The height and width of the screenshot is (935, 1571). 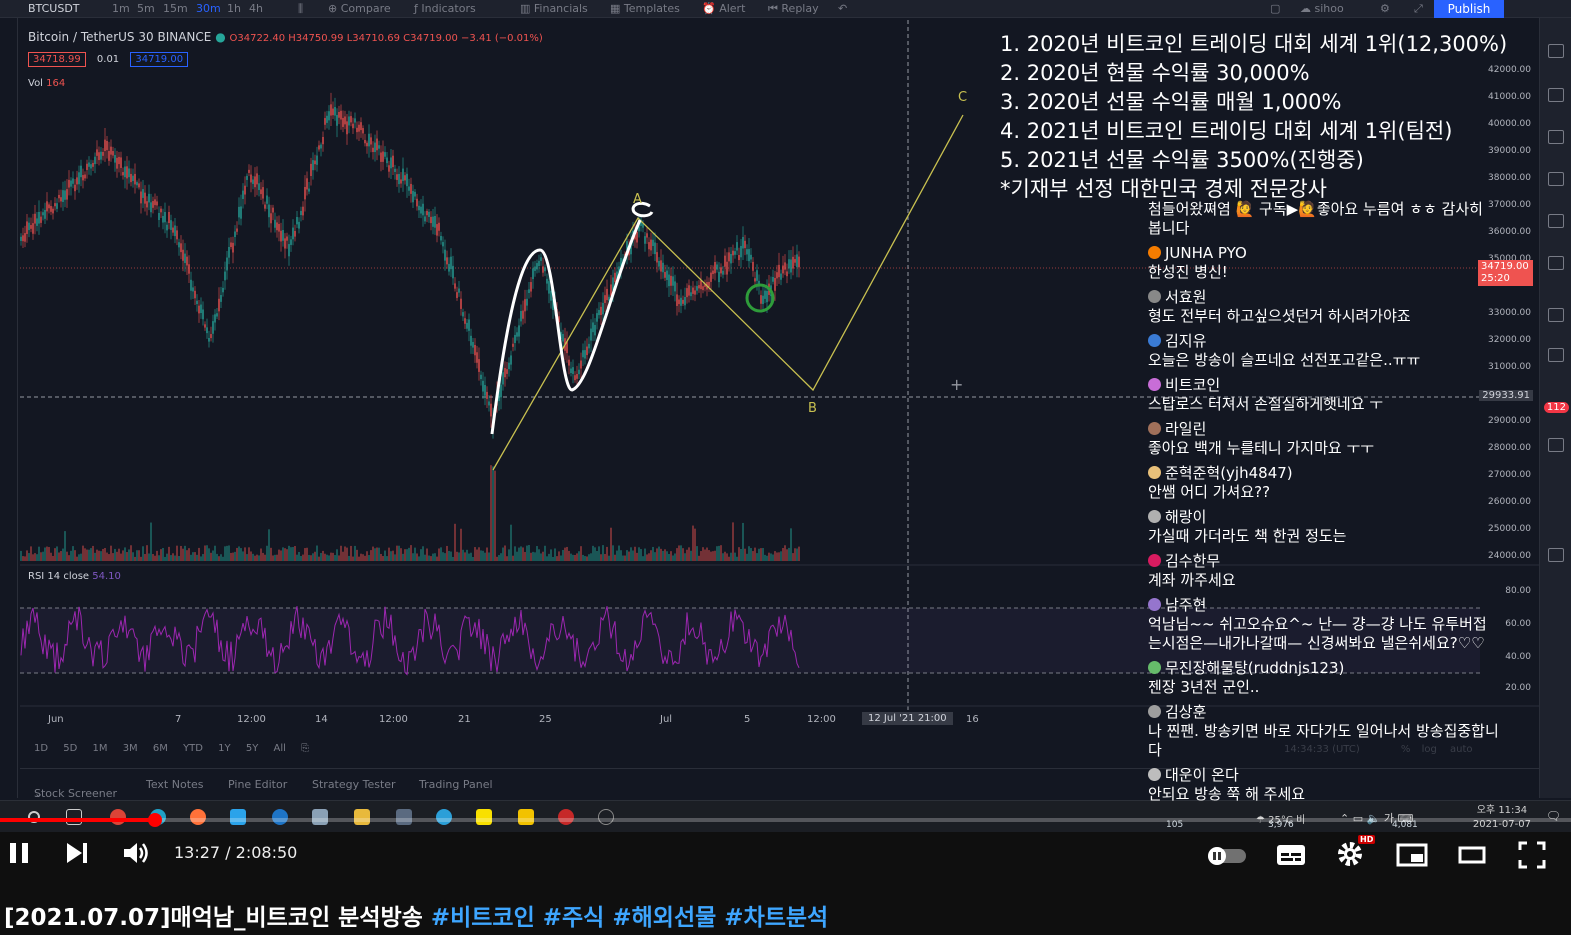 What do you see at coordinates (664, 918) in the screenshot?
I see `hashtag-link: #해외선물` at bounding box center [664, 918].